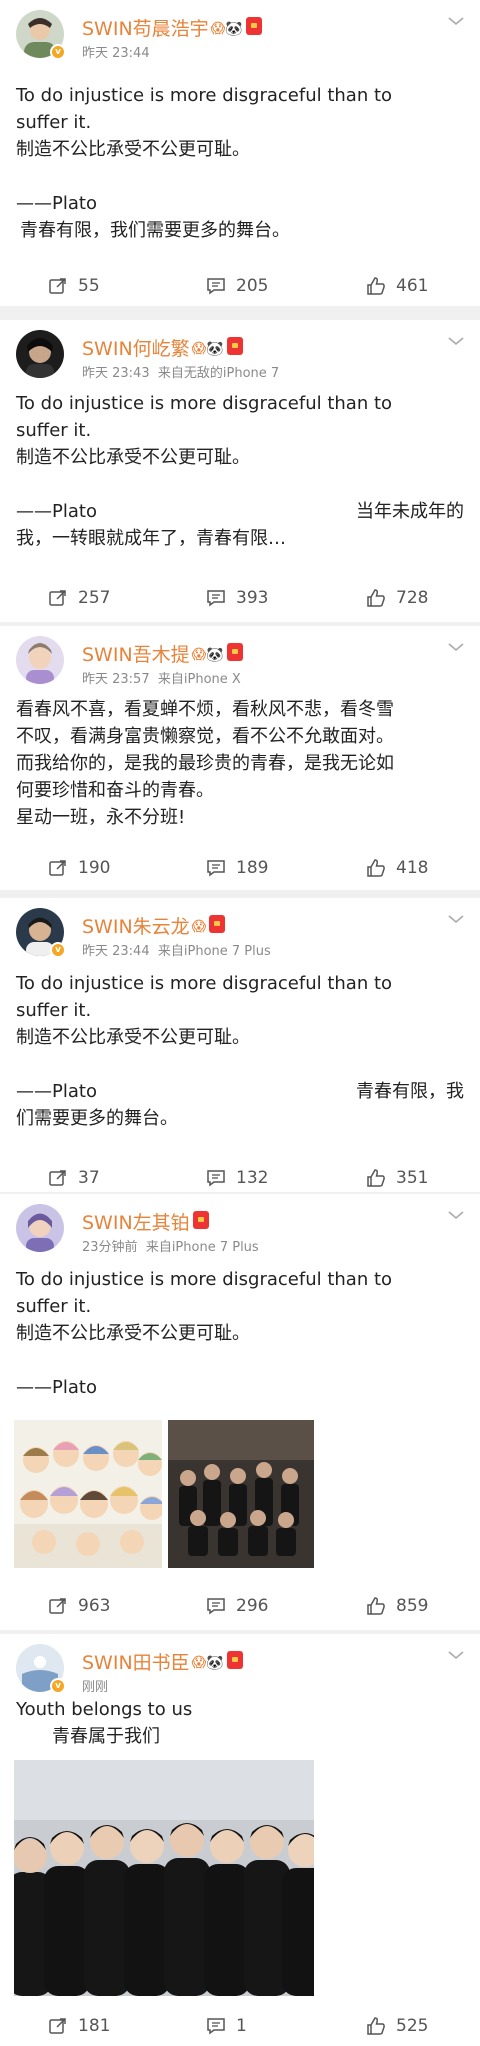  I want to click on comment-count: 296, so click(252, 1606).